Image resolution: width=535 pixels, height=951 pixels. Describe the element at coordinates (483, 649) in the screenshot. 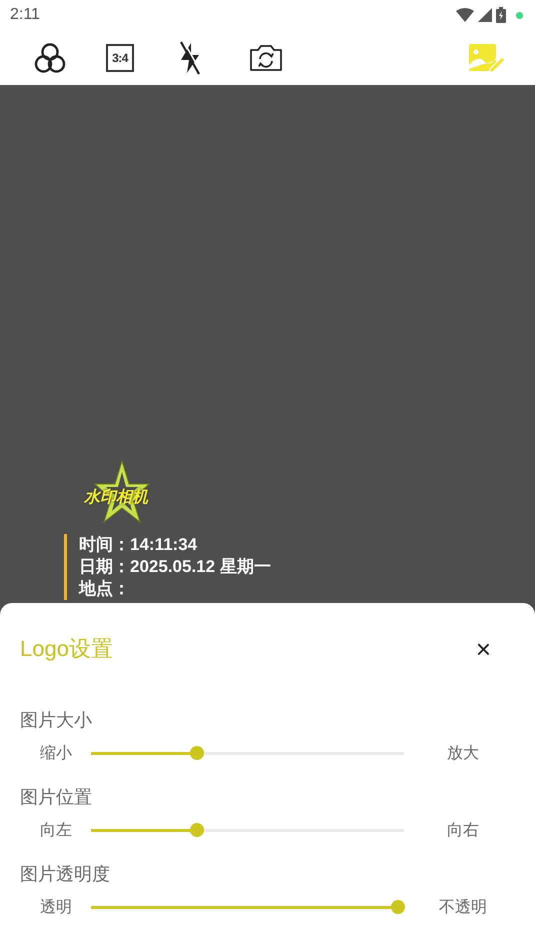

I see `close-button: ×` at that location.